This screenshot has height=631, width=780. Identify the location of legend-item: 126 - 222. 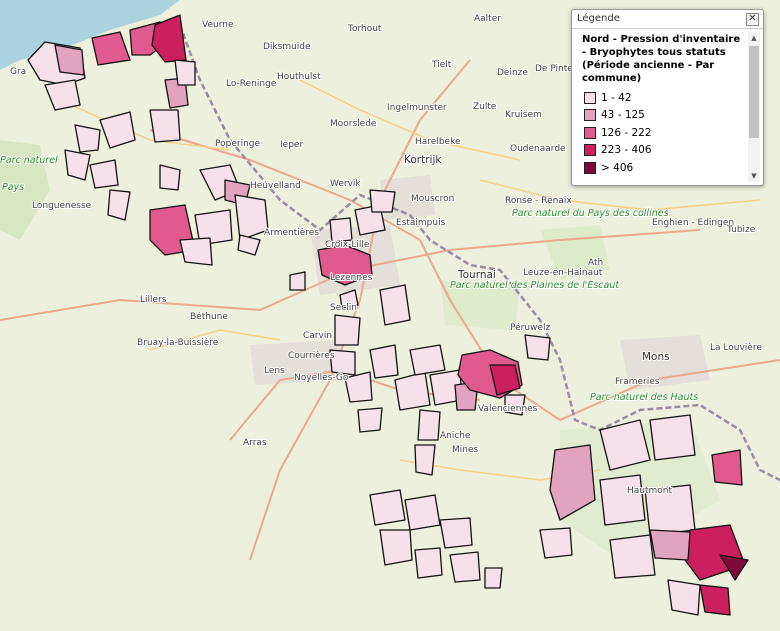
(667, 133).